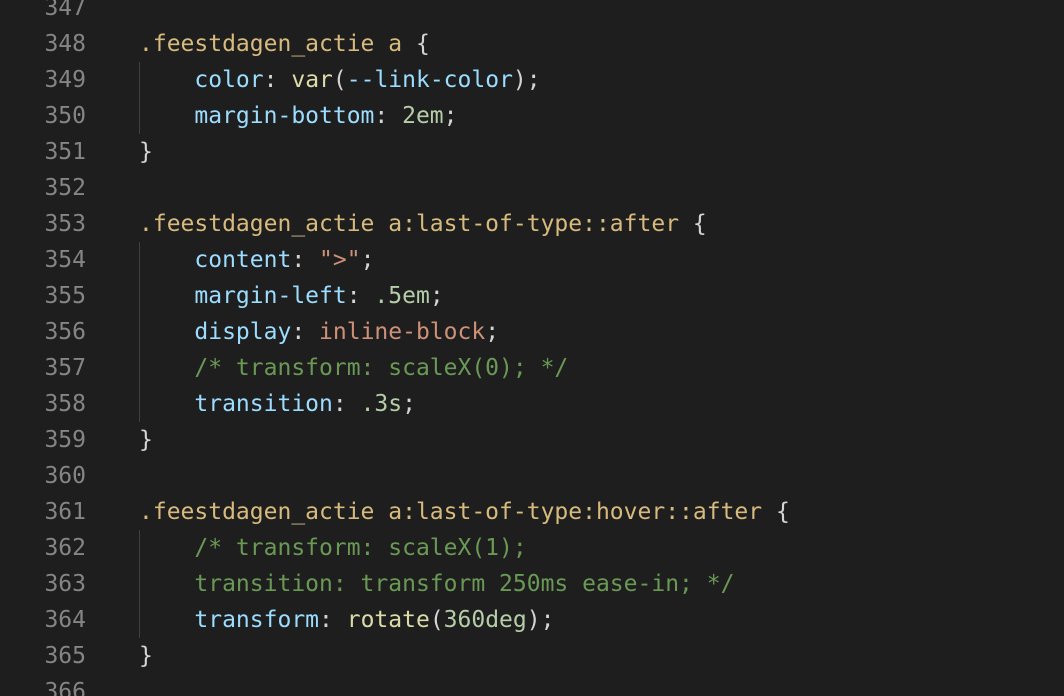 This screenshot has height=696, width=1064. I want to click on line-code: color: var(--link-color);, so click(340, 80).